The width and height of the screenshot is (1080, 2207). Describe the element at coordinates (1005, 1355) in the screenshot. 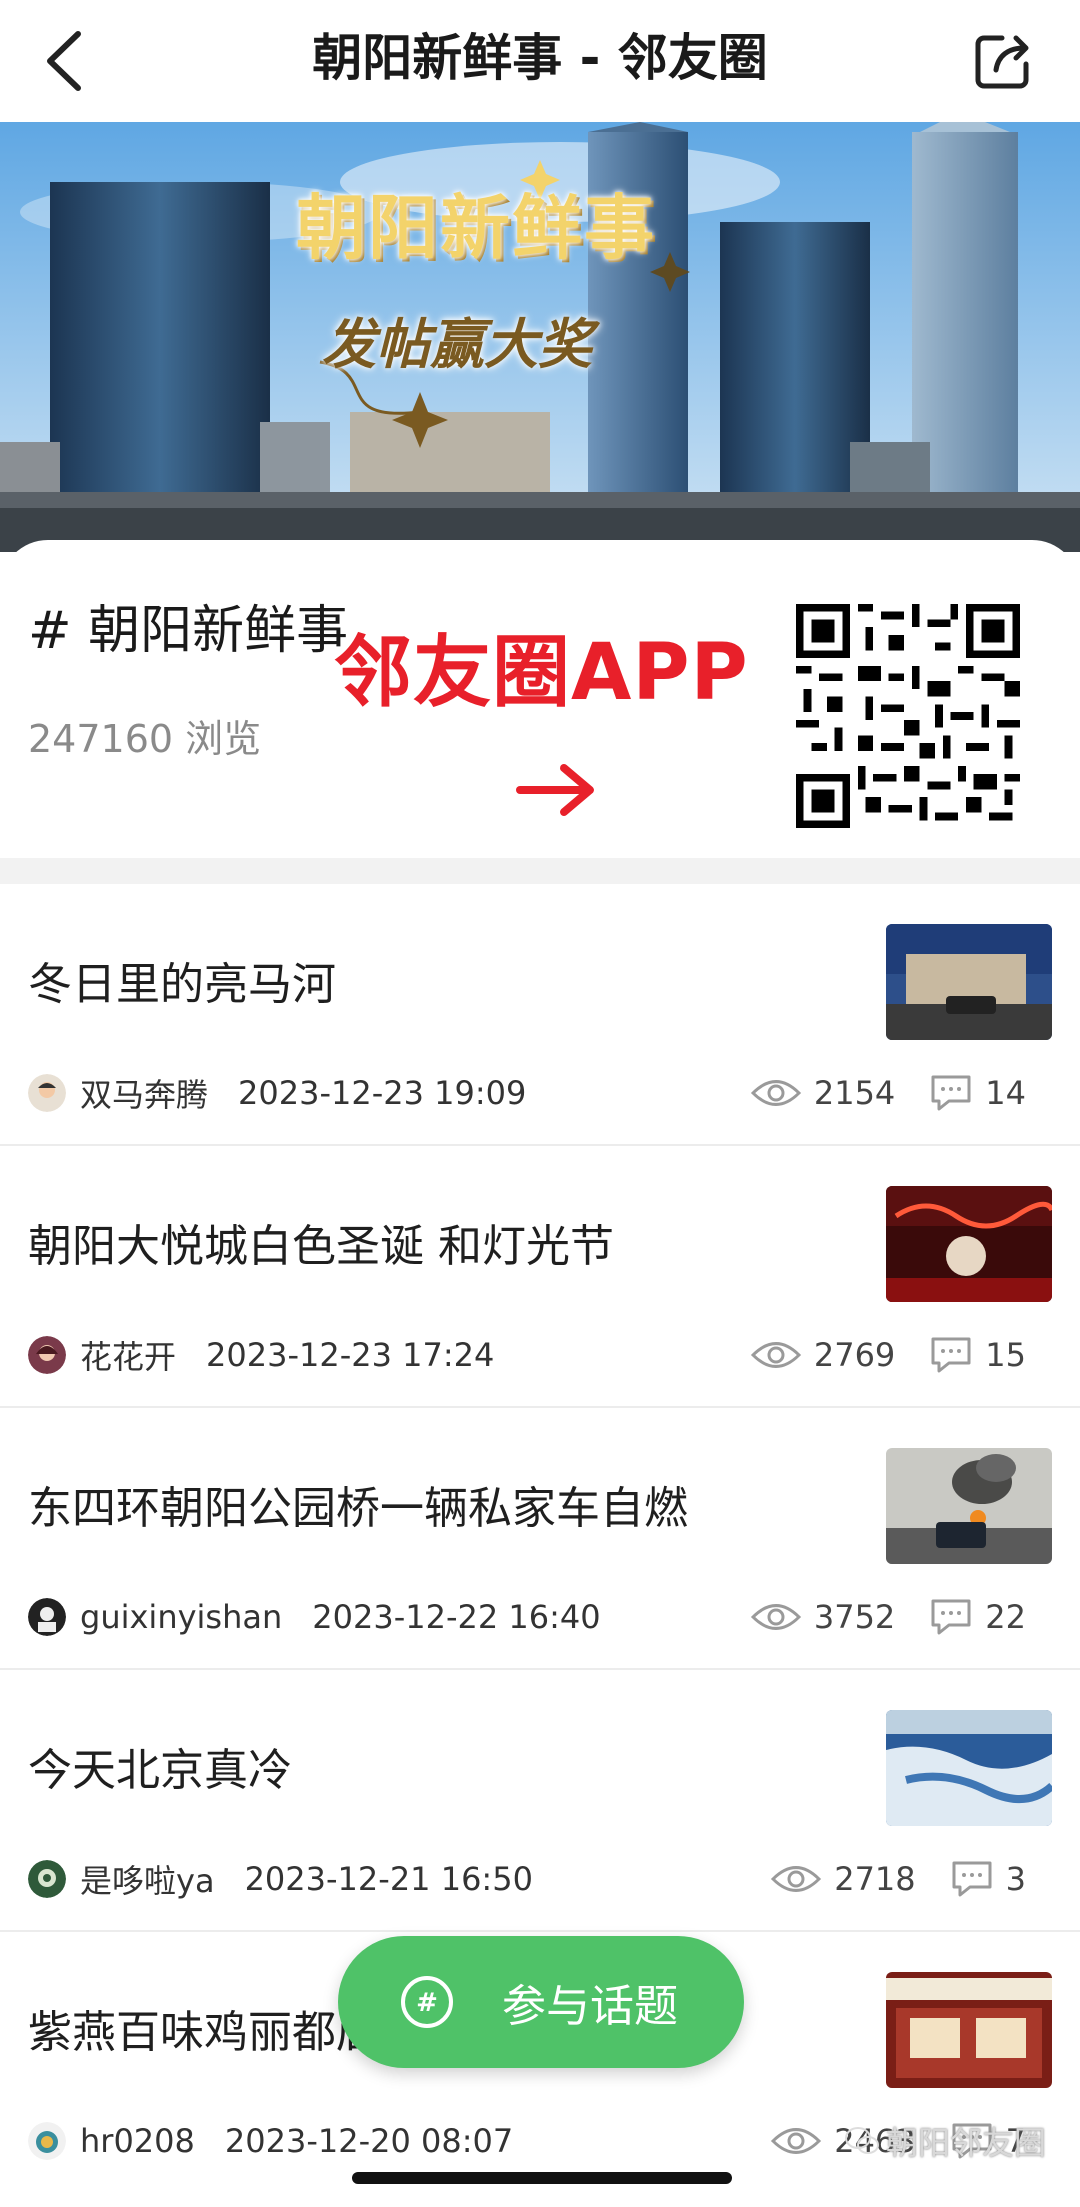

I see `comment-count: 15` at that location.